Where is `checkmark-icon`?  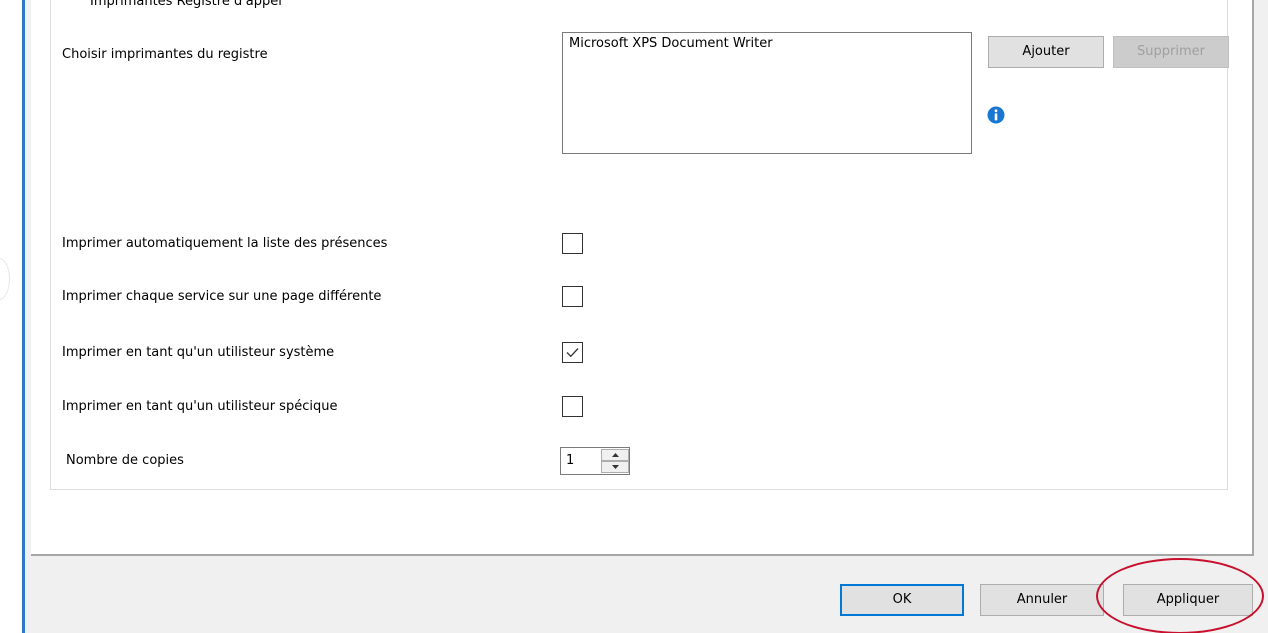 checkmark-icon is located at coordinates (572, 353).